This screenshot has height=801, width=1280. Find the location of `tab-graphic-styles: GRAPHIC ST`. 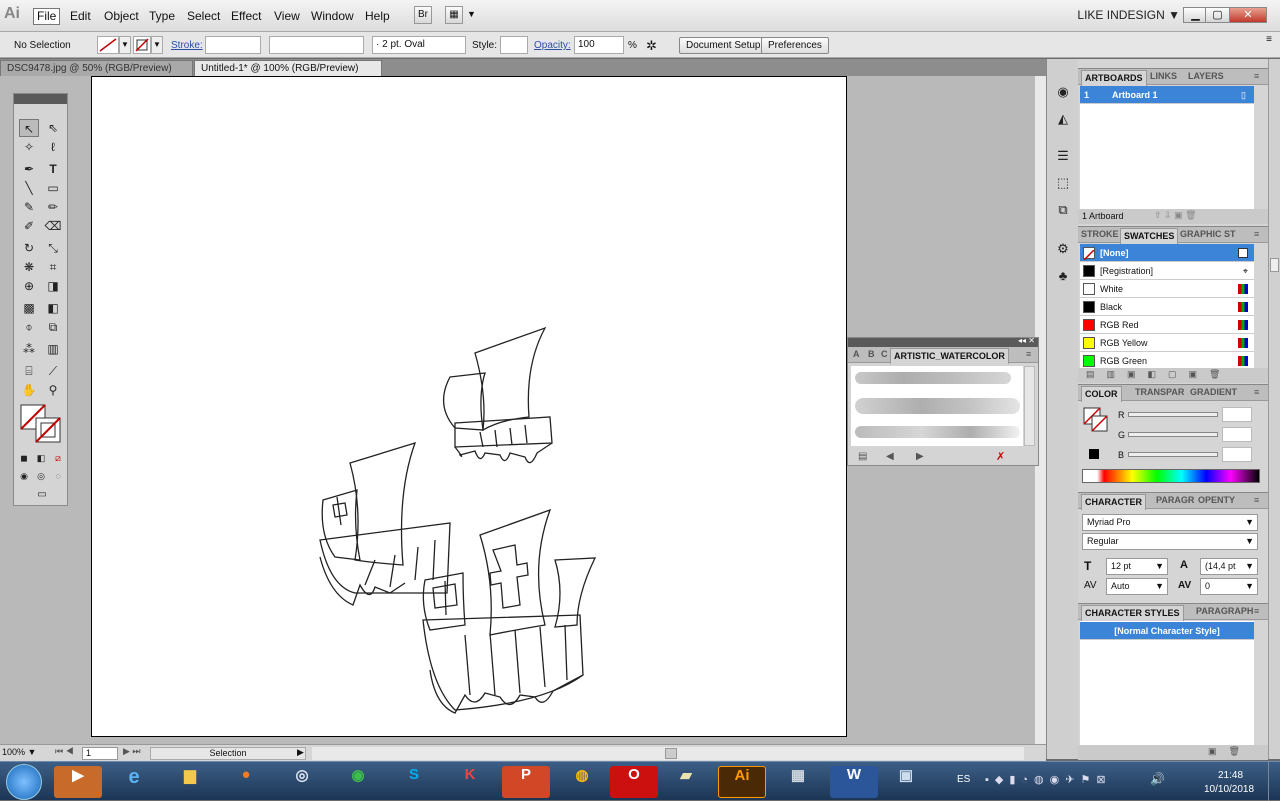

tab-graphic-styles: GRAPHIC ST is located at coordinates (1208, 234).